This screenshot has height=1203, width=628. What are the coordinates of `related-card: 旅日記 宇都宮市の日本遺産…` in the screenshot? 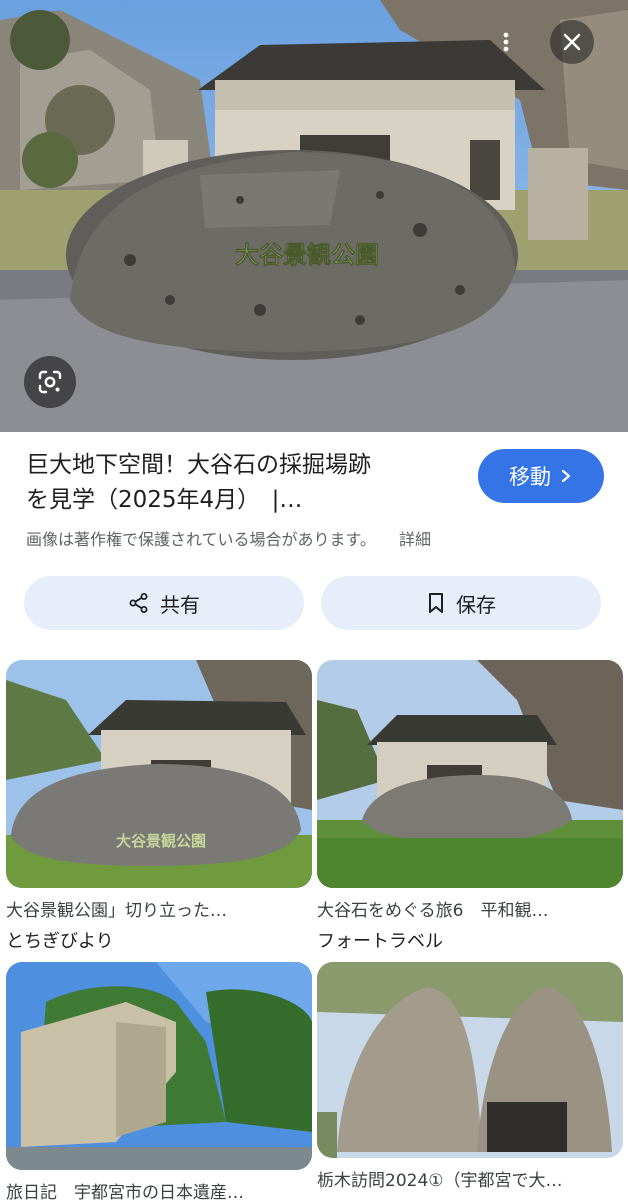 It's located at (159, 1082).